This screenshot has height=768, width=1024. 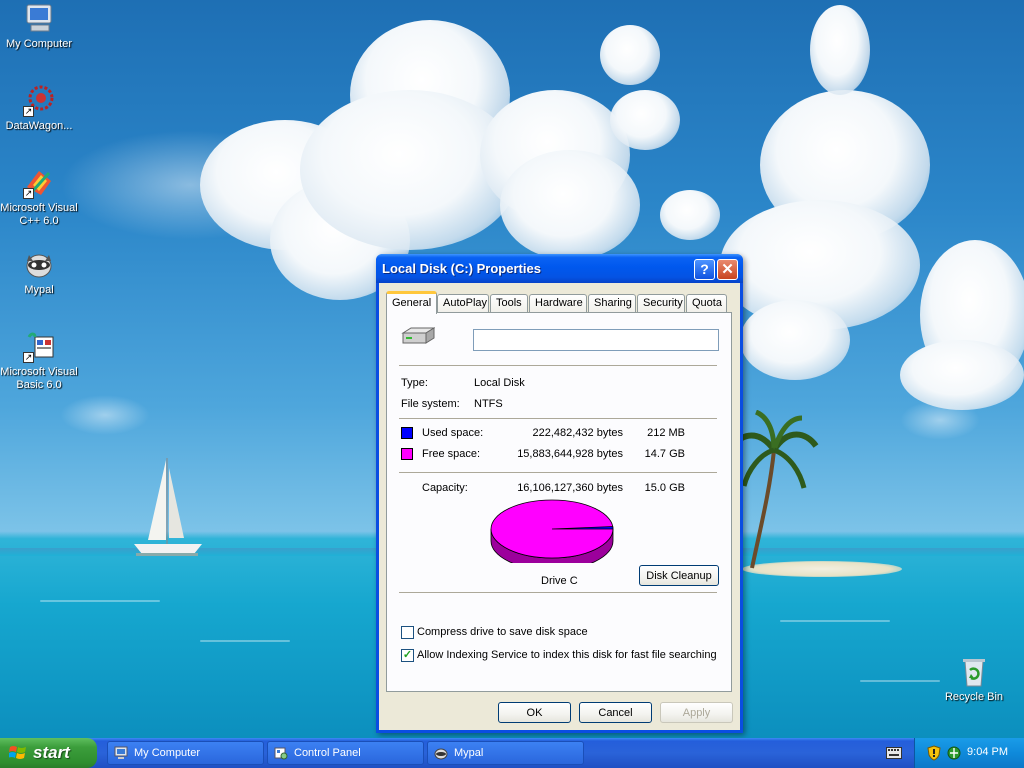 What do you see at coordinates (774, 489) in the screenshot?
I see `palm-tree-image` at bounding box center [774, 489].